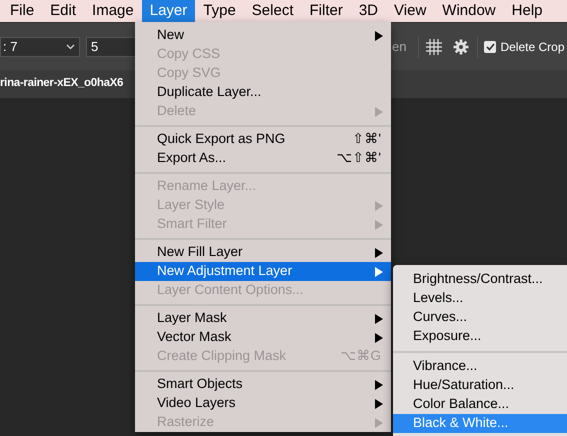 The height and width of the screenshot is (436, 567). Describe the element at coordinates (263, 318) in the screenshot. I see `menu-item: Layer Mask` at that location.